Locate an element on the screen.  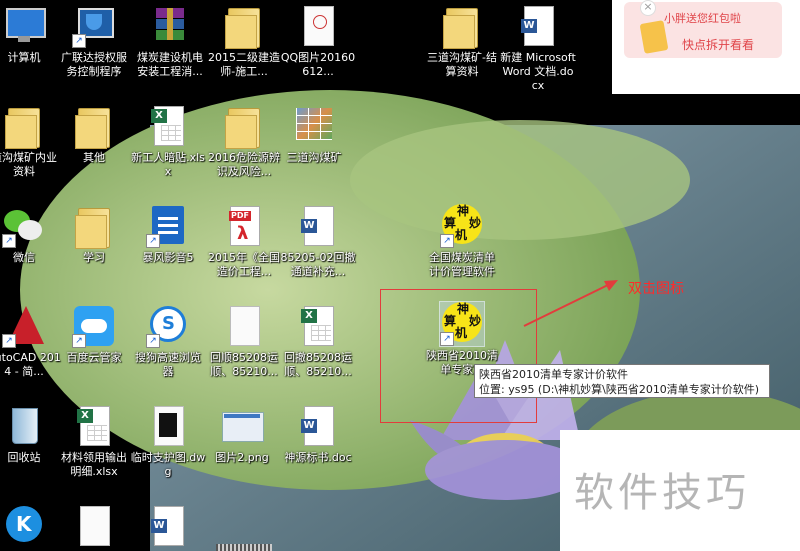
highlight-rectangle is located at coordinates (458, 356).